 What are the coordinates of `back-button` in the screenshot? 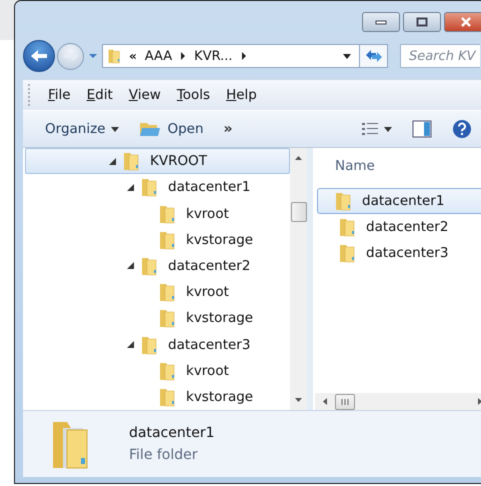 It's located at (39, 56).